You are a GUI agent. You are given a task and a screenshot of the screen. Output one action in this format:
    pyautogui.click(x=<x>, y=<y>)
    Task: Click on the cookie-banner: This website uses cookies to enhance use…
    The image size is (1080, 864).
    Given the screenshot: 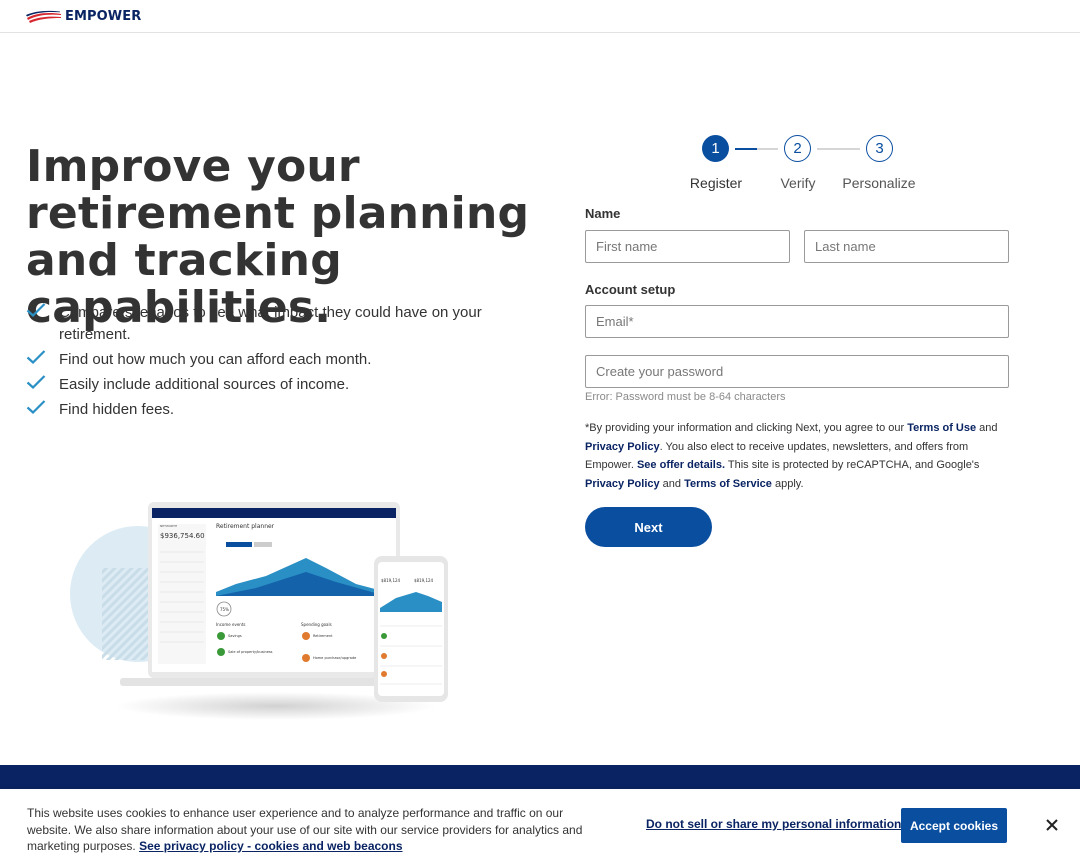 What is the action you would take?
    pyautogui.click(x=540, y=826)
    